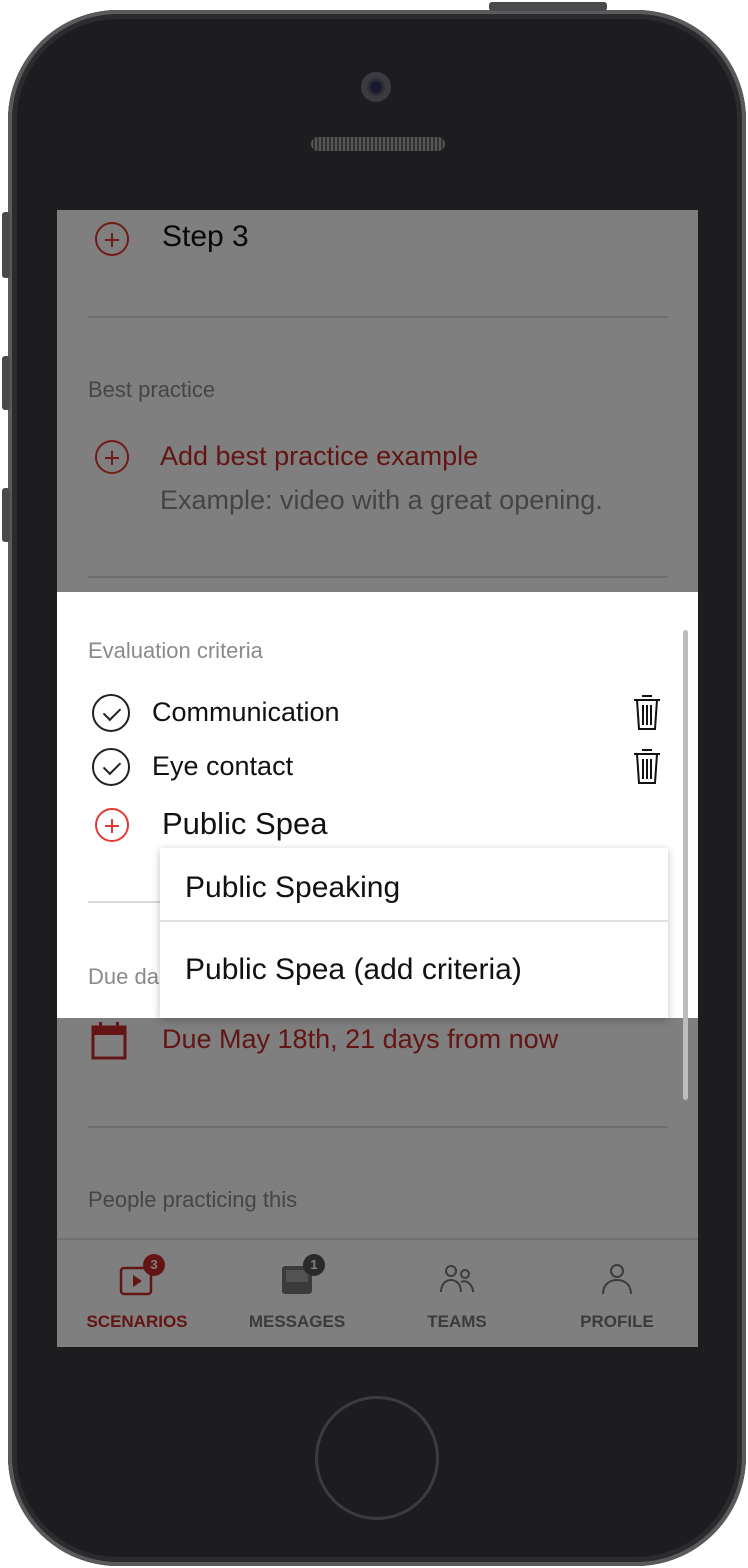 This screenshot has height=1568, width=748. I want to click on dropdown-separator, so click(414, 921).